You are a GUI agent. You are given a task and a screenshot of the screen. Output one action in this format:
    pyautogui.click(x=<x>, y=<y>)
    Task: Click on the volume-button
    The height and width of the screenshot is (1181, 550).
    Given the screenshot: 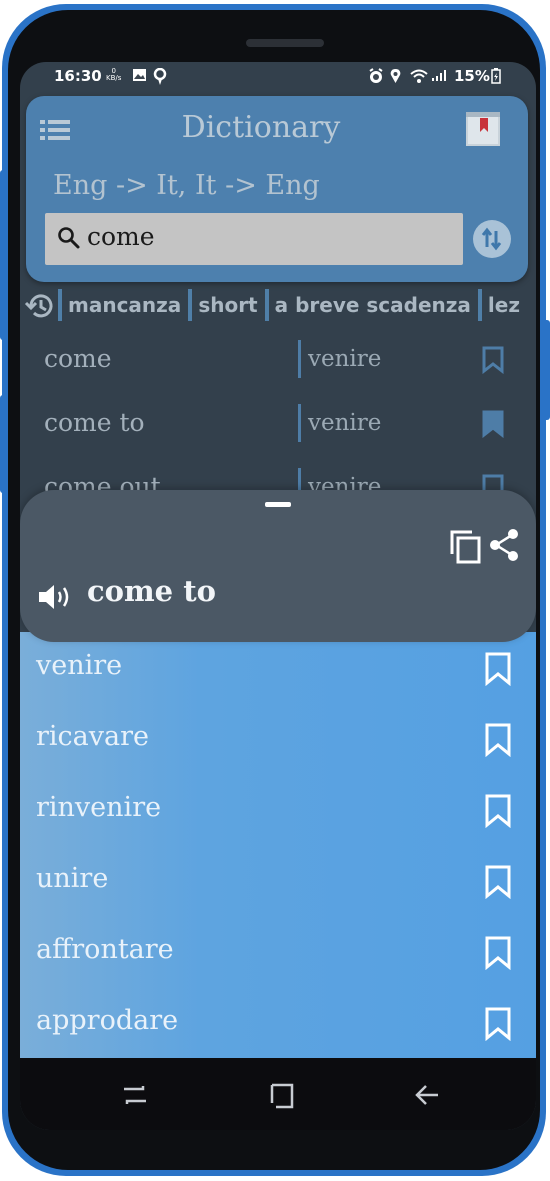 What is the action you would take?
    pyautogui.click(x=4, y=255)
    